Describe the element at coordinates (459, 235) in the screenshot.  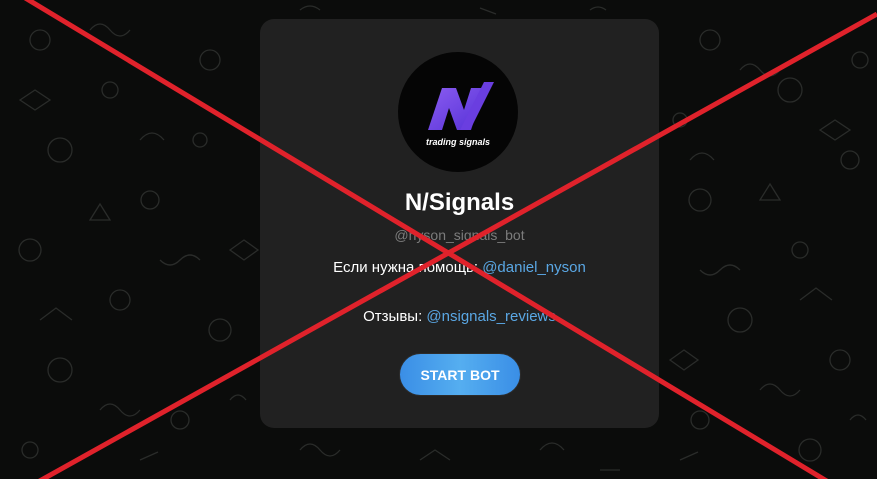
I see `bot-username: @nyson_signals_bot` at that location.